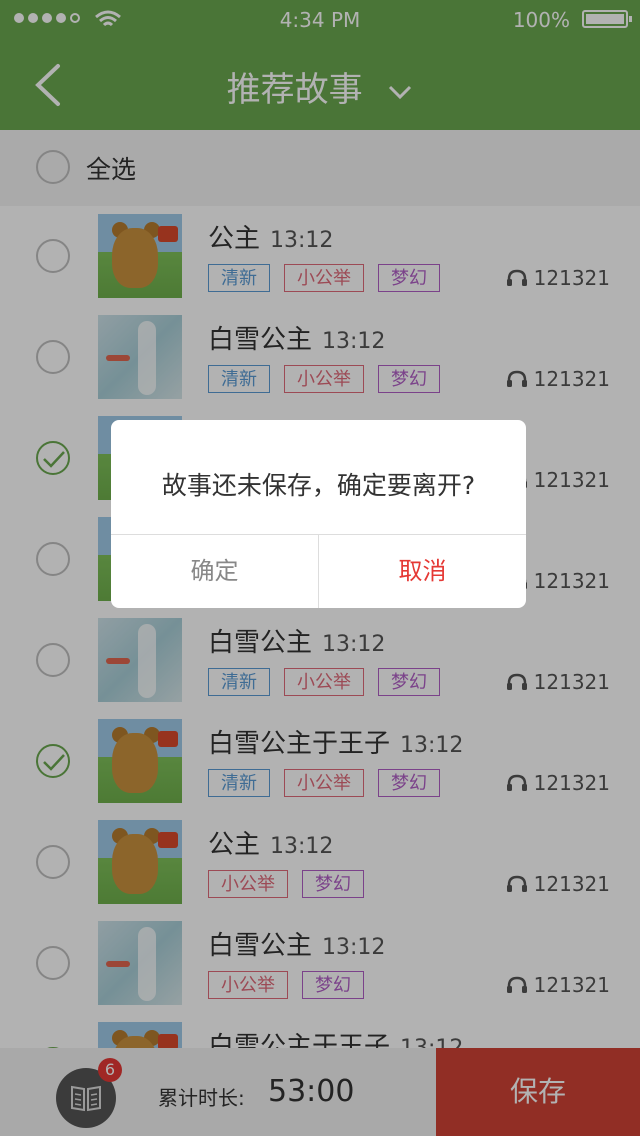  I want to click on dialog-message: 故事还未保存，确定要离开?, so click(318, 485).